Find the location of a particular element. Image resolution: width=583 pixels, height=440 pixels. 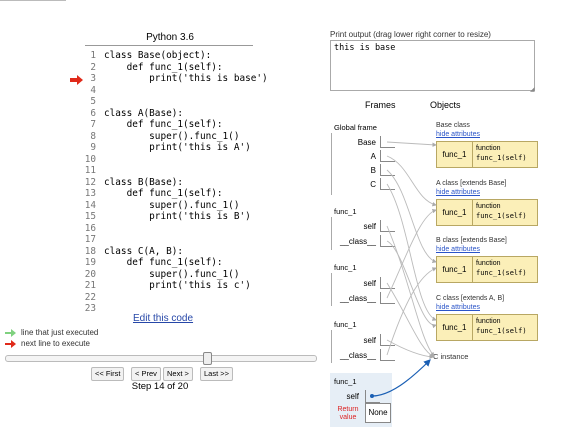

a-func-type: function is located at coordinates (488, 206).